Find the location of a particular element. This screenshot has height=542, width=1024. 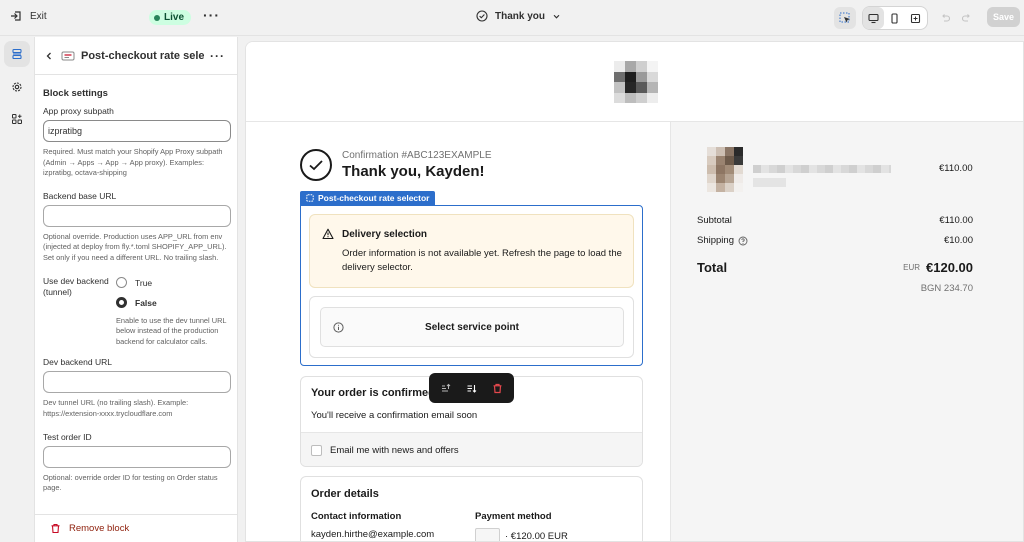

move-down-icon is located at coordinates (471, 388).